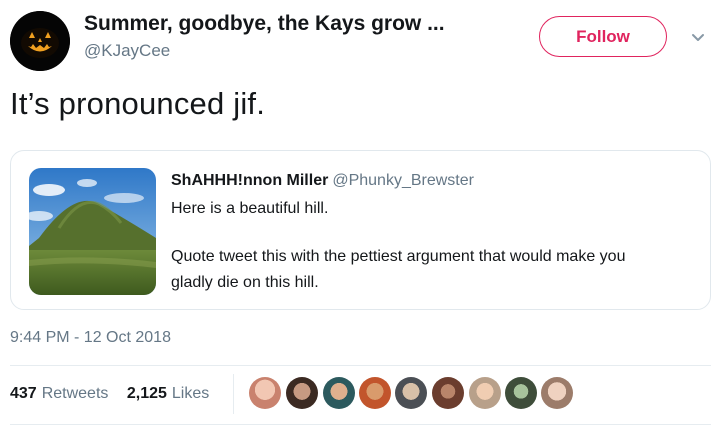  I want to click on divider-top, so click(360, 365).